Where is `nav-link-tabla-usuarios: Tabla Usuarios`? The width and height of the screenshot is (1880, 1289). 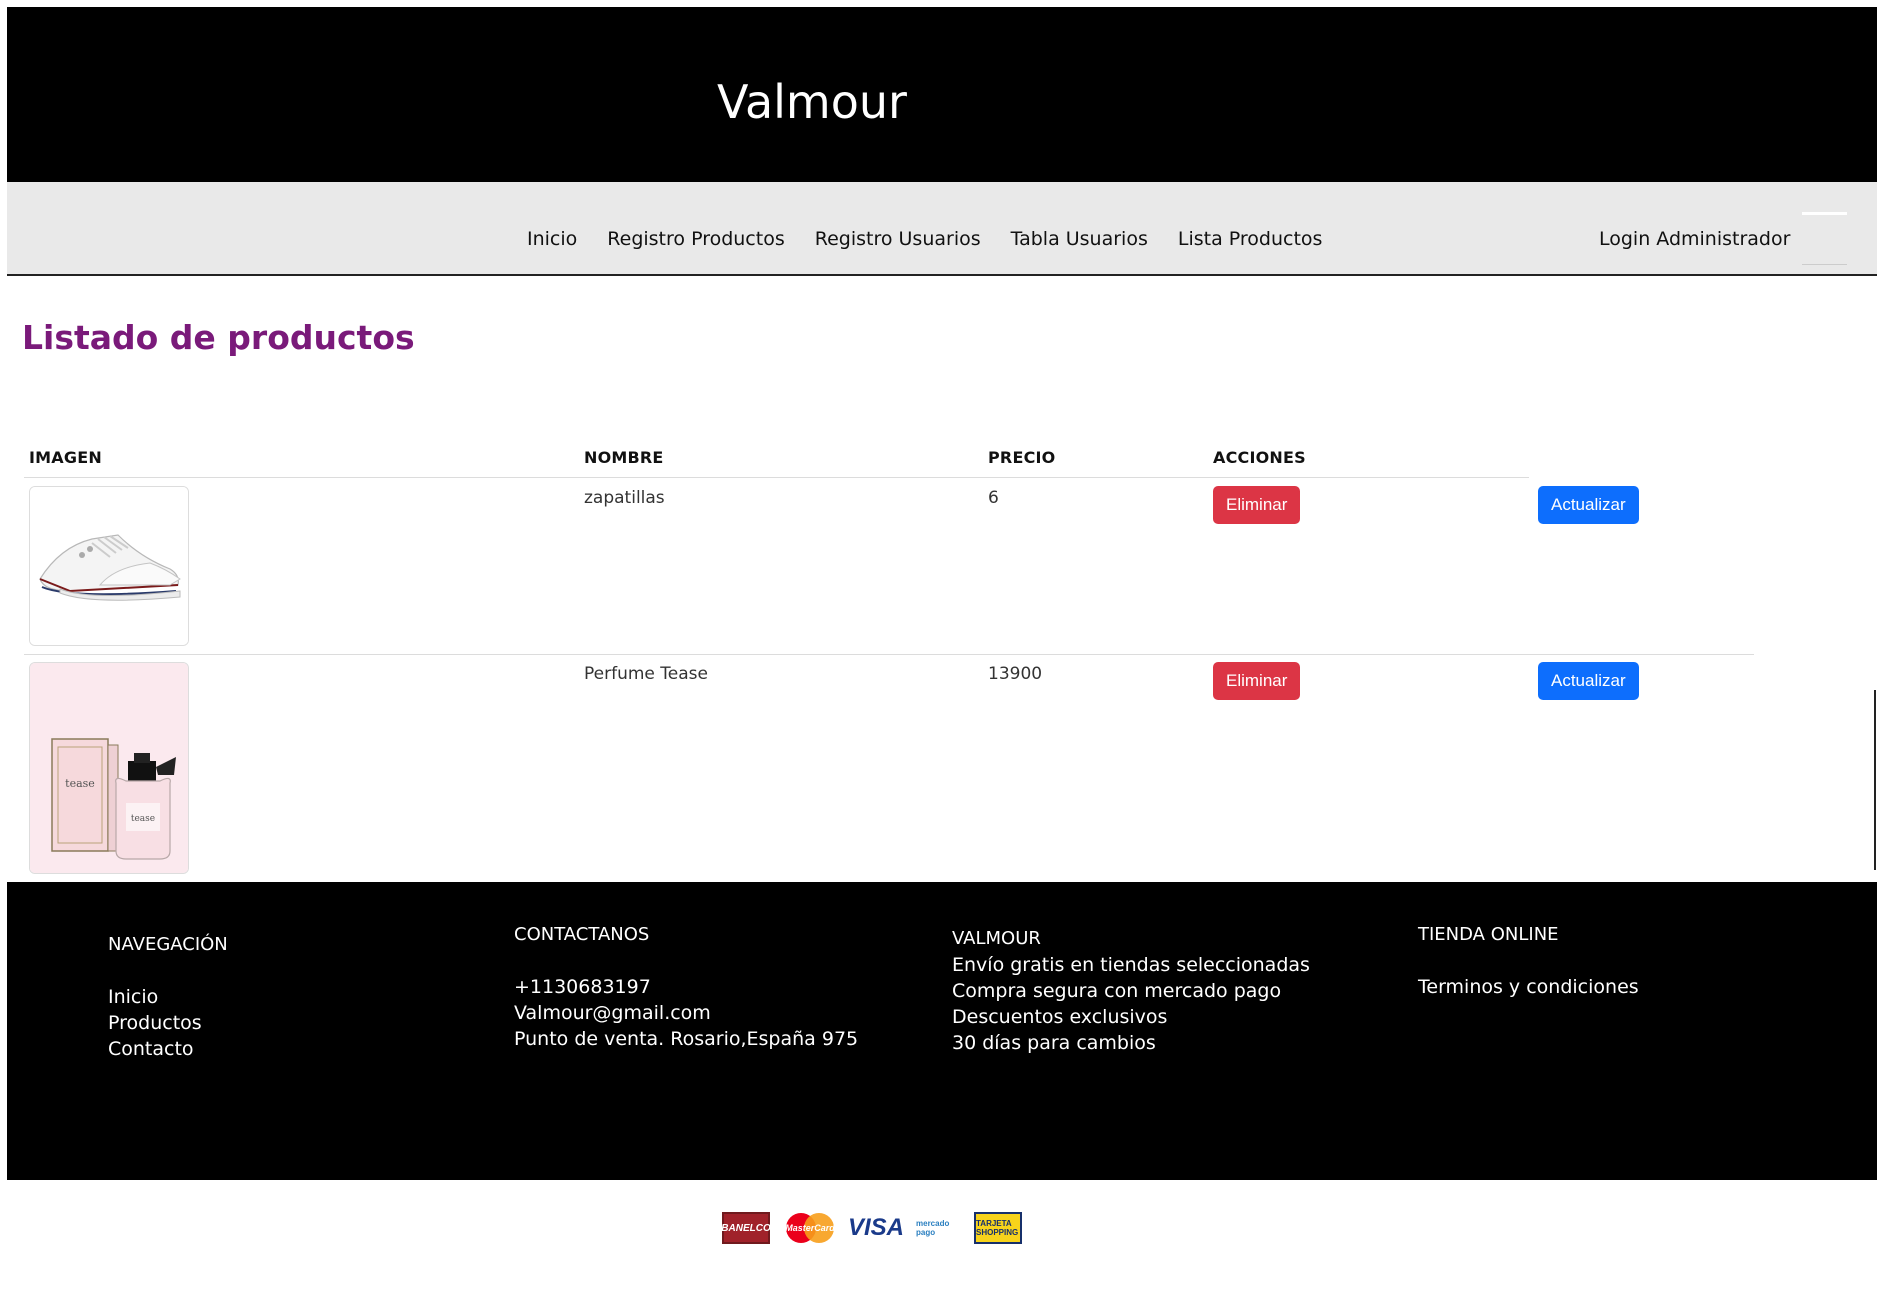
nav-link-tabla-usuarios: Tabla Usuarios is located at coordinates (1079, 239).